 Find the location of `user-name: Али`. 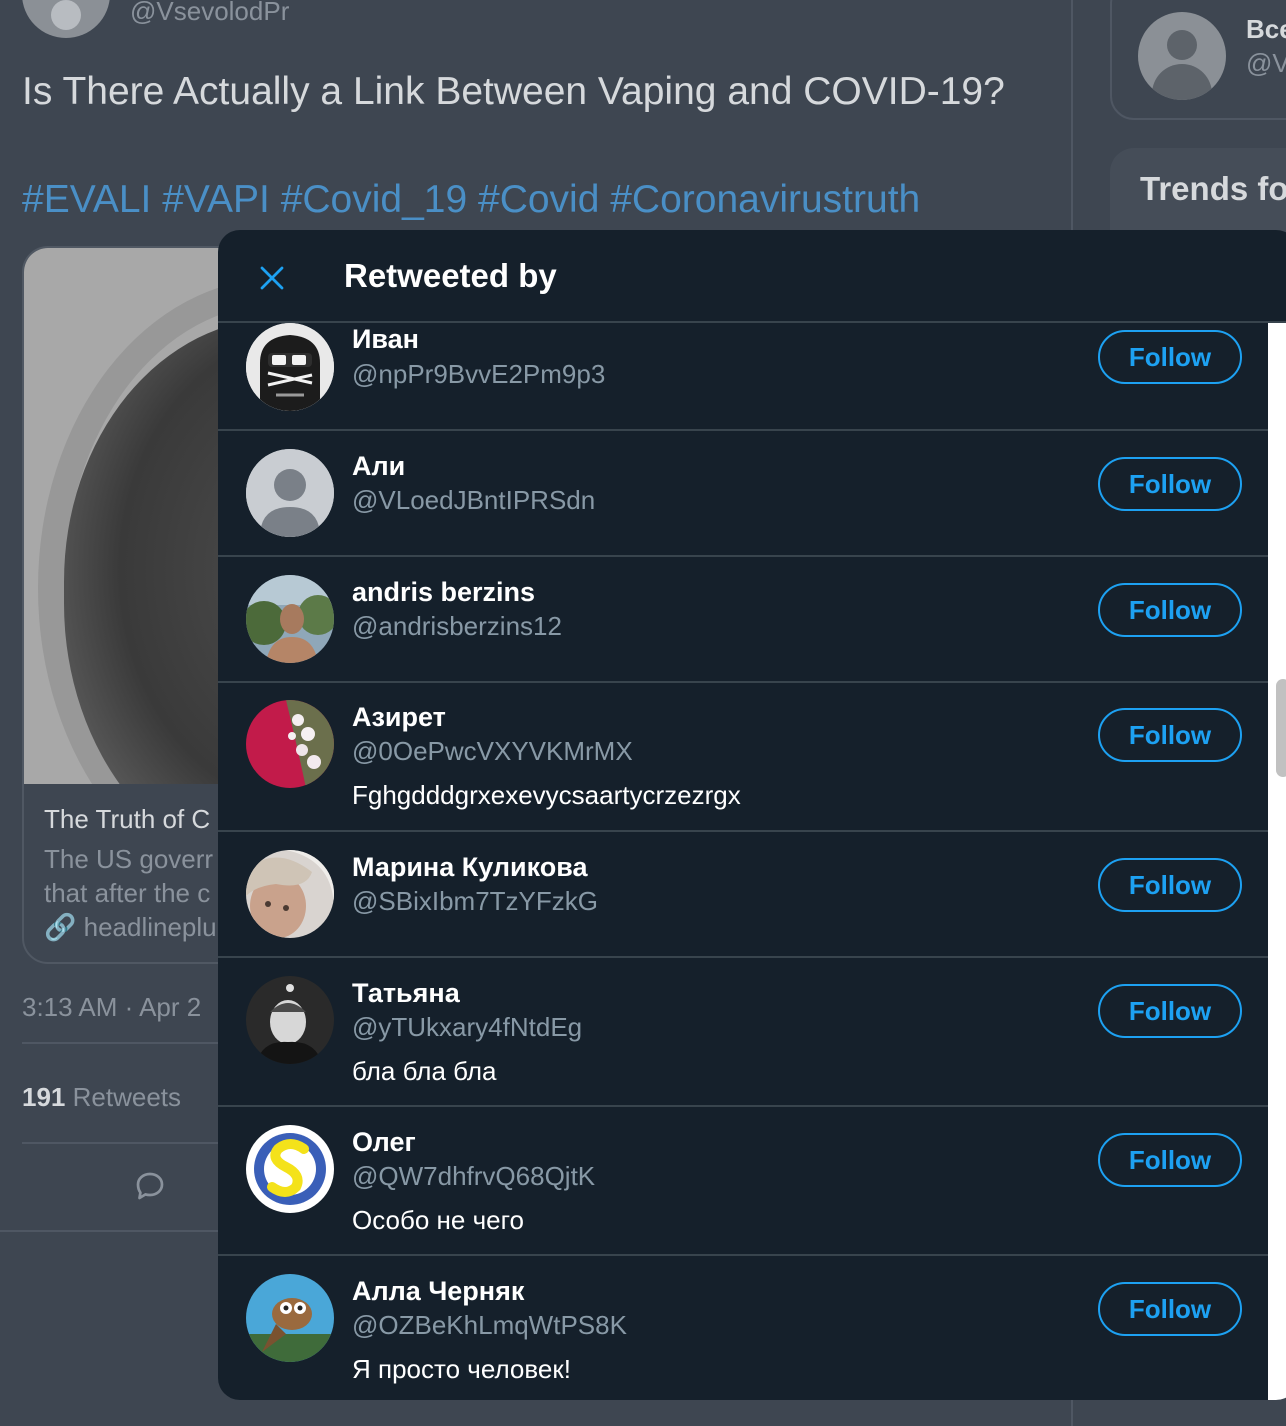

user-name: Али is located at coordinates (378, 466).